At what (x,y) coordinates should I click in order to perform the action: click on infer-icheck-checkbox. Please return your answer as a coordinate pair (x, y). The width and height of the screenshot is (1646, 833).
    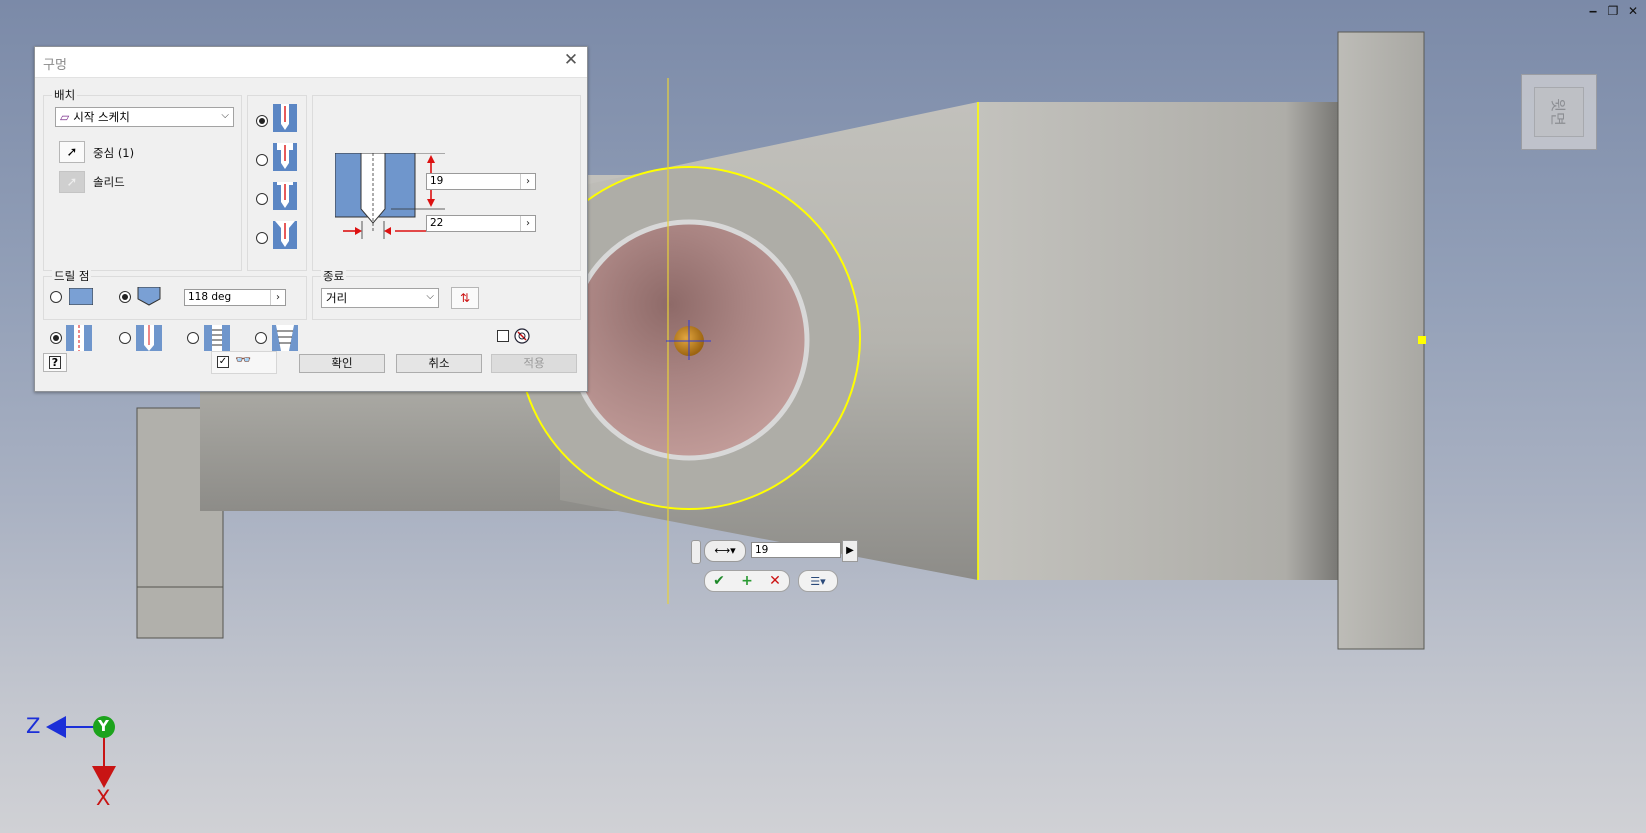
    Looking at the image, I should click on (503, 336).